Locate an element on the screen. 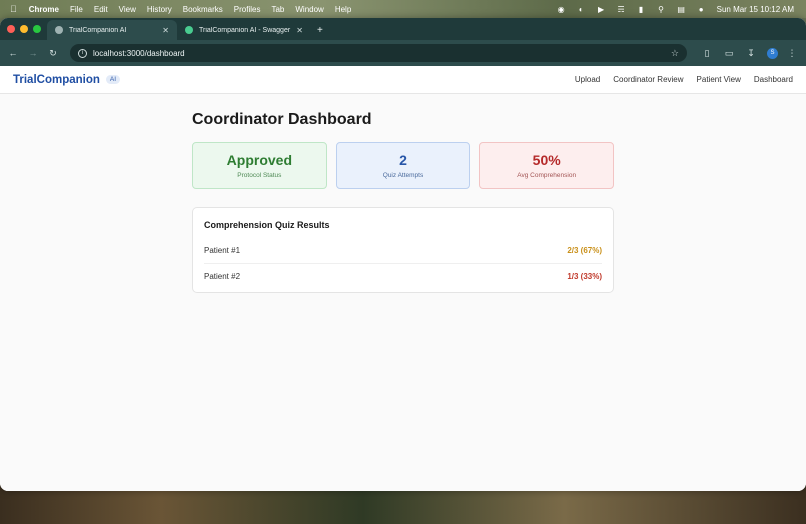  tab-trialcompanion: TrialCompanion AI ✕ is located at coordinates (112, 30).